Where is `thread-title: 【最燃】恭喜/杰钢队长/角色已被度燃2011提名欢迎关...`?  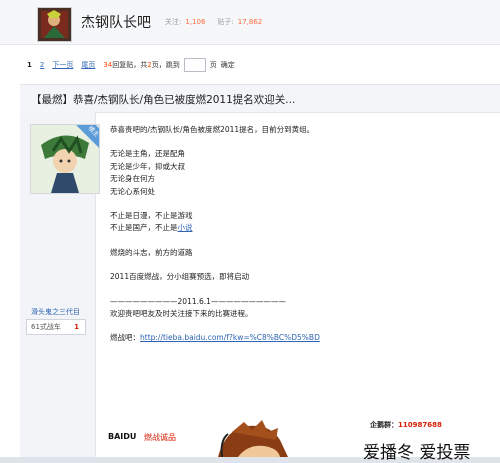
thread-title: 【最燃】恭喜/杰钢队长/角色已被度燃2011提名欢迎关... is located at coordinates (163, 100).